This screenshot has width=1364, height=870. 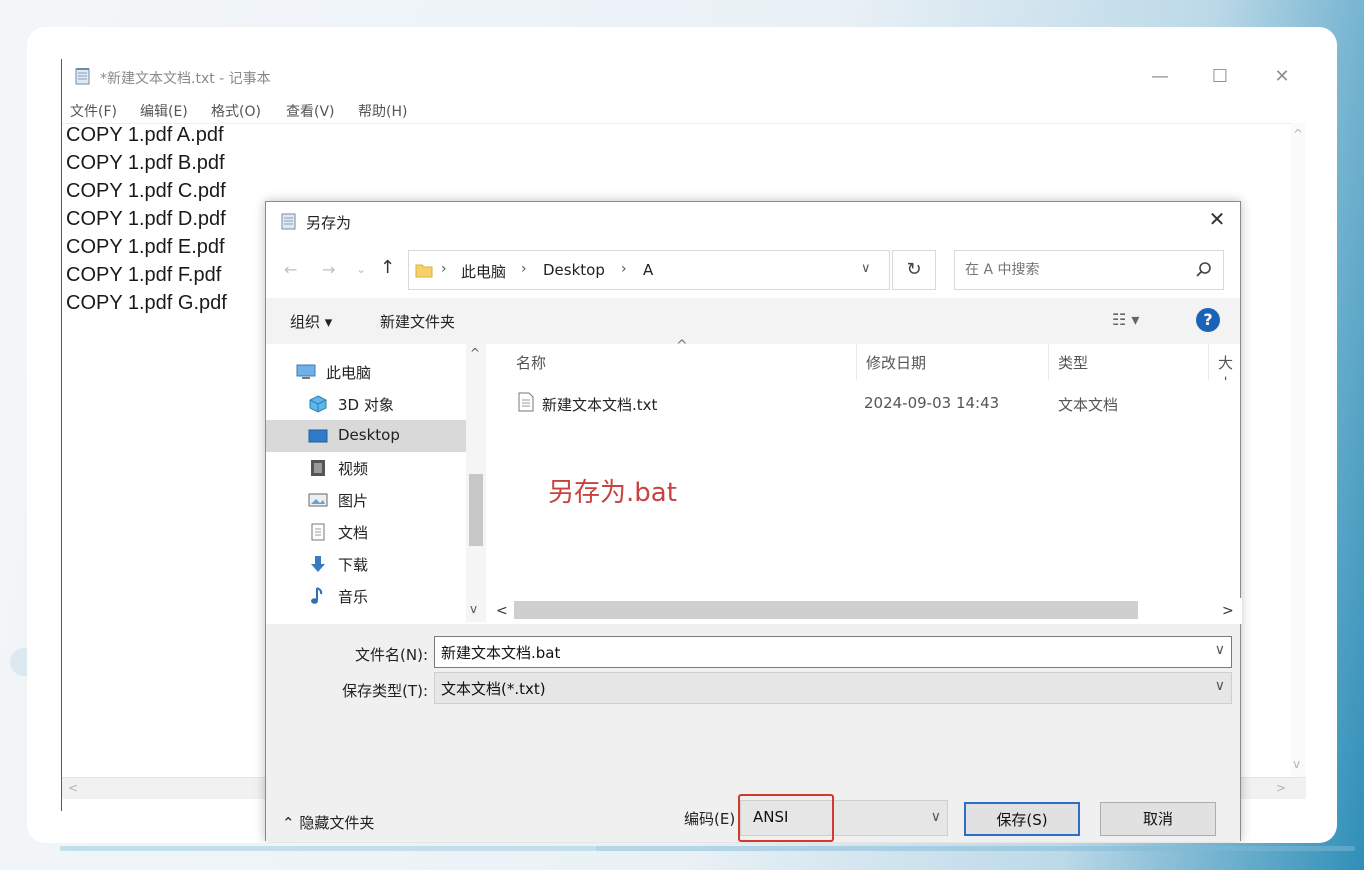 I want to click on nav-item-label: 下载, so click(x=353, y=565).